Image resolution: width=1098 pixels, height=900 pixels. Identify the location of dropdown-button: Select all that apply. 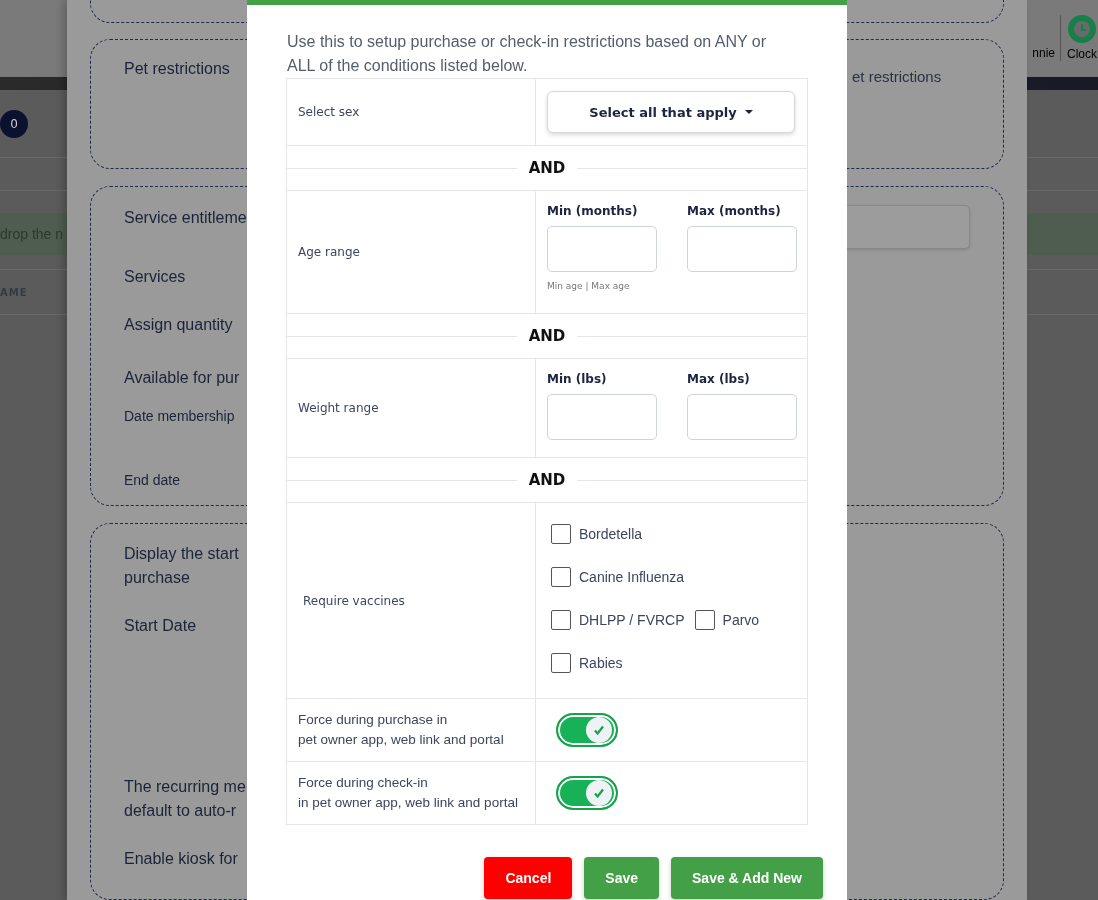
(671, 112).